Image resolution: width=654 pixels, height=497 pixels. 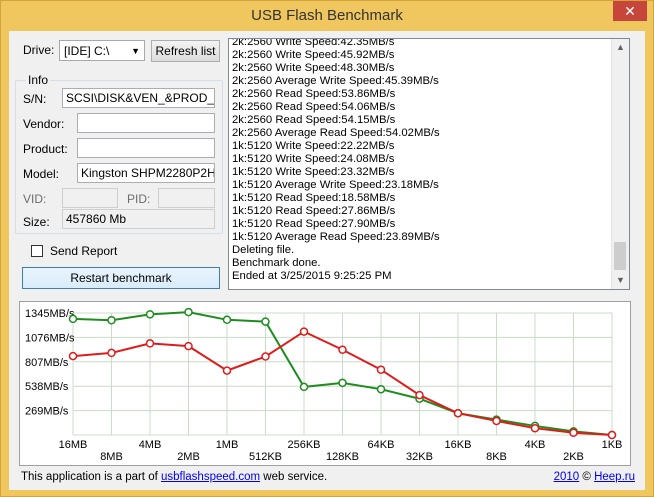 I want to click on log-line: 2k:2560 Write Speed:42.35MB/s, so click(x=313, y=43).